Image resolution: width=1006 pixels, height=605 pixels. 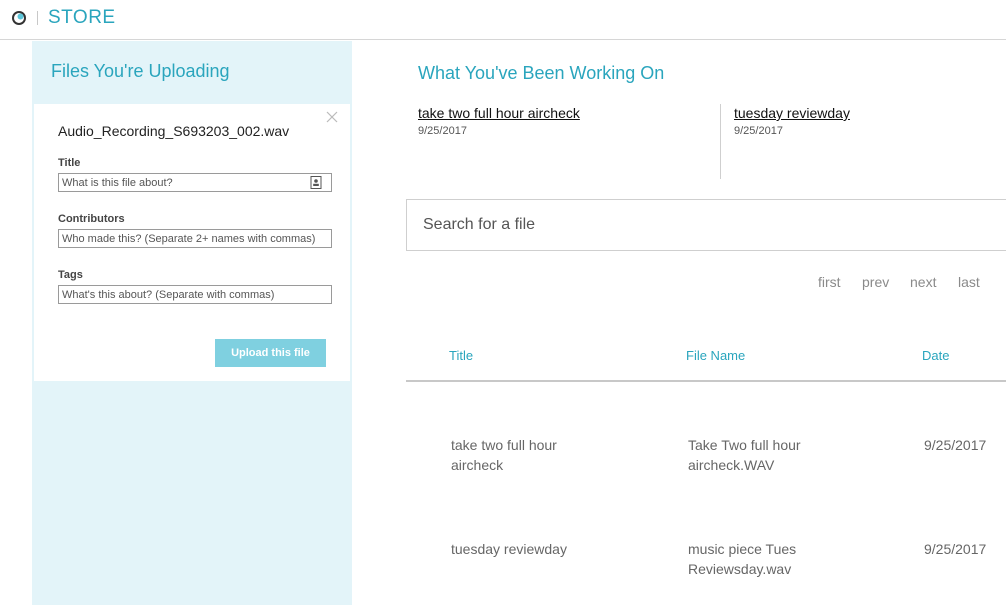 I want to click on recent-divider, so click(x=720, y=141).